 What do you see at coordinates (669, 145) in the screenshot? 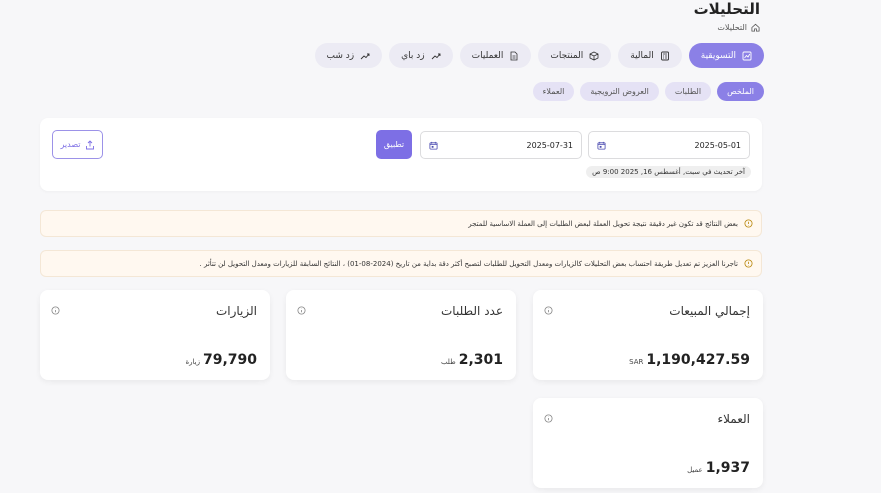
I see `date-from-input: 2025-05-01` at bounding box center [669, 145].